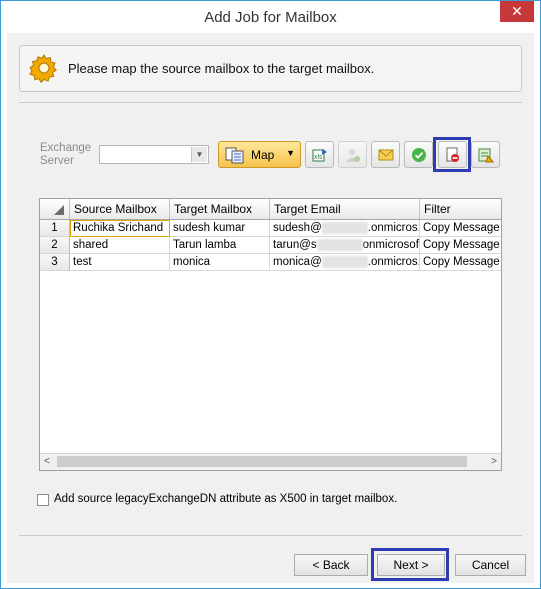  I want to click on column-header-filter: Filter, so click(460, 209).